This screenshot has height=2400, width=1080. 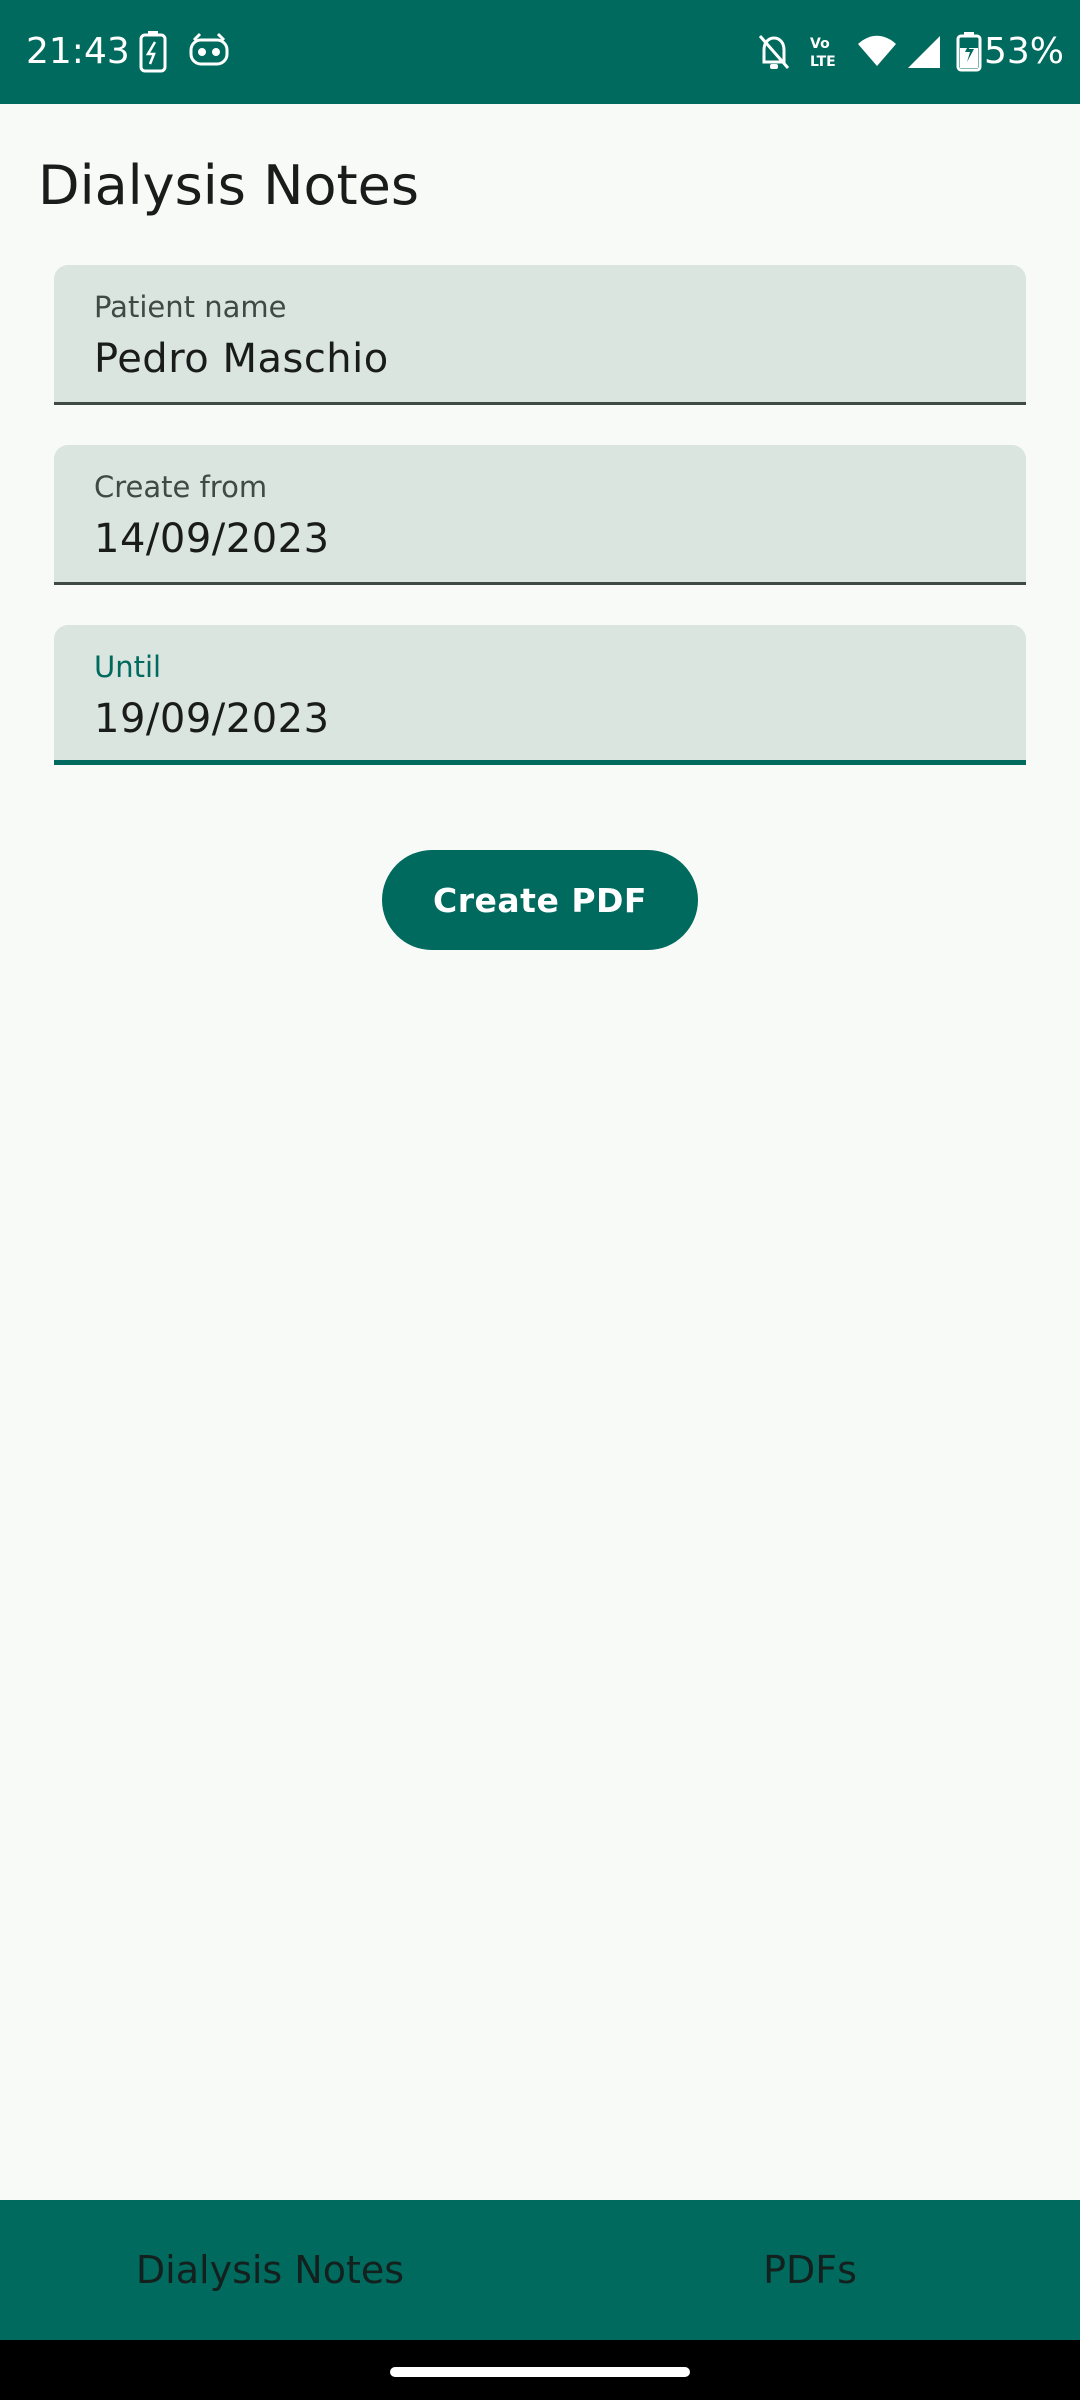 What do you see at coordinates (820, 44) in the screenshot?
I see `svg-text: Vo` at bounding box center [820, 44].